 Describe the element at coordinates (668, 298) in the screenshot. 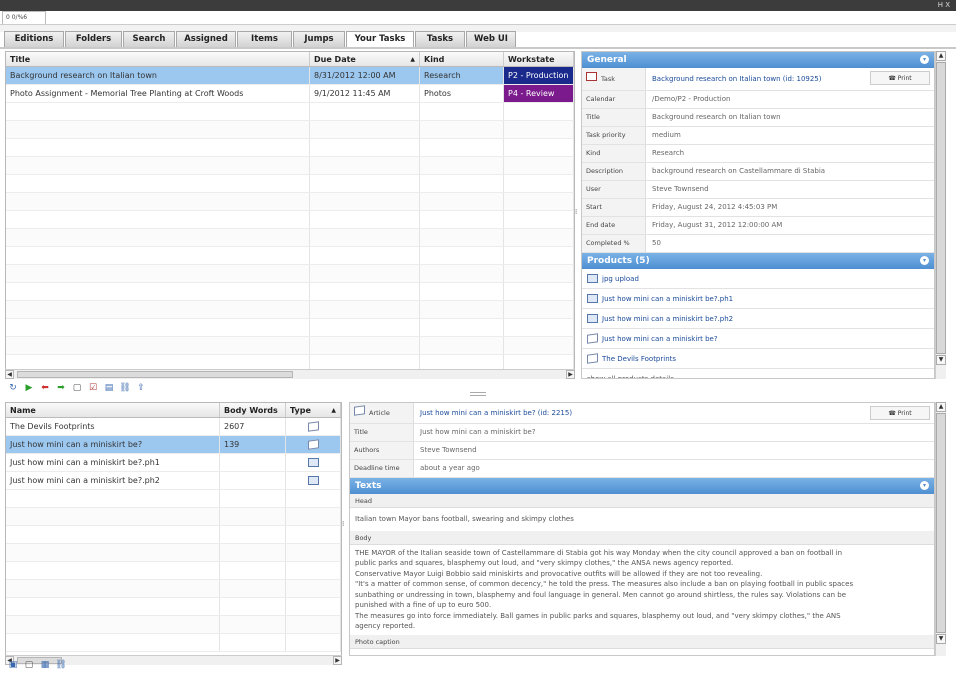

I see `product-name: Just how mini can a miniskirt be?.ph1` at that location.